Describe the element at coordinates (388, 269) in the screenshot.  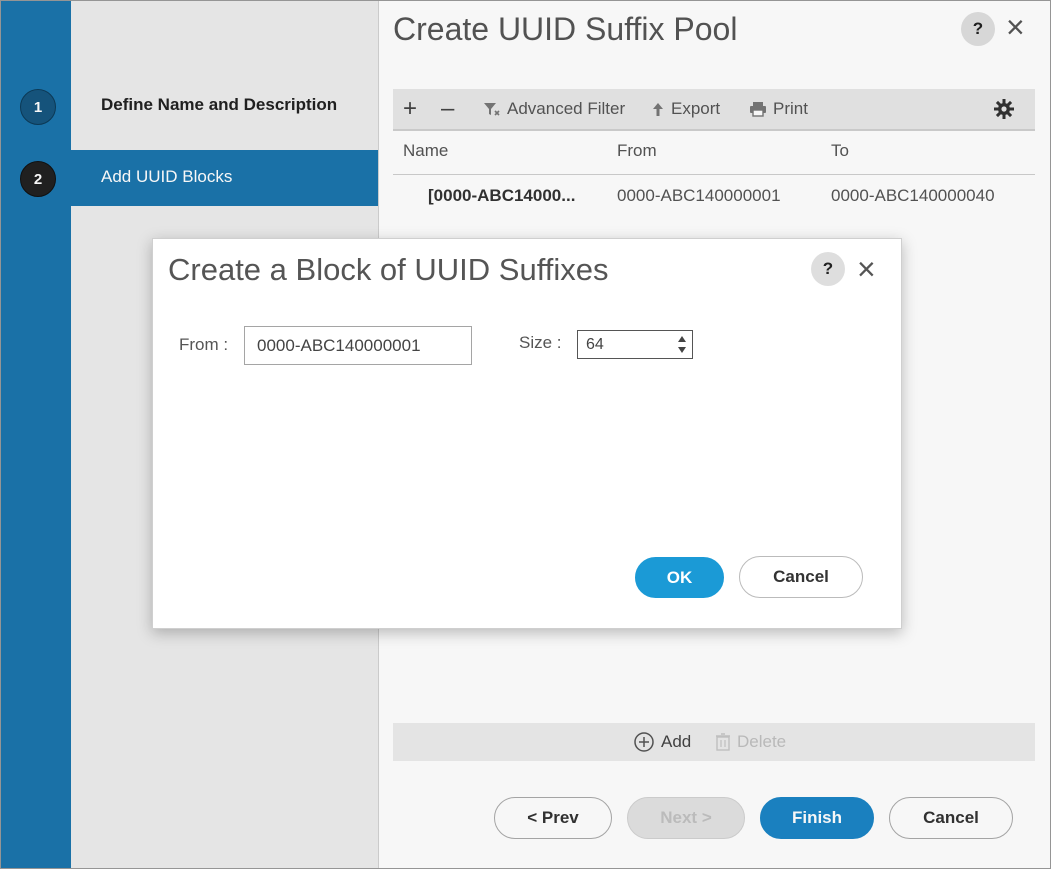
I see `dialog-title: Create a Block of UUID Suffixes` at that location.